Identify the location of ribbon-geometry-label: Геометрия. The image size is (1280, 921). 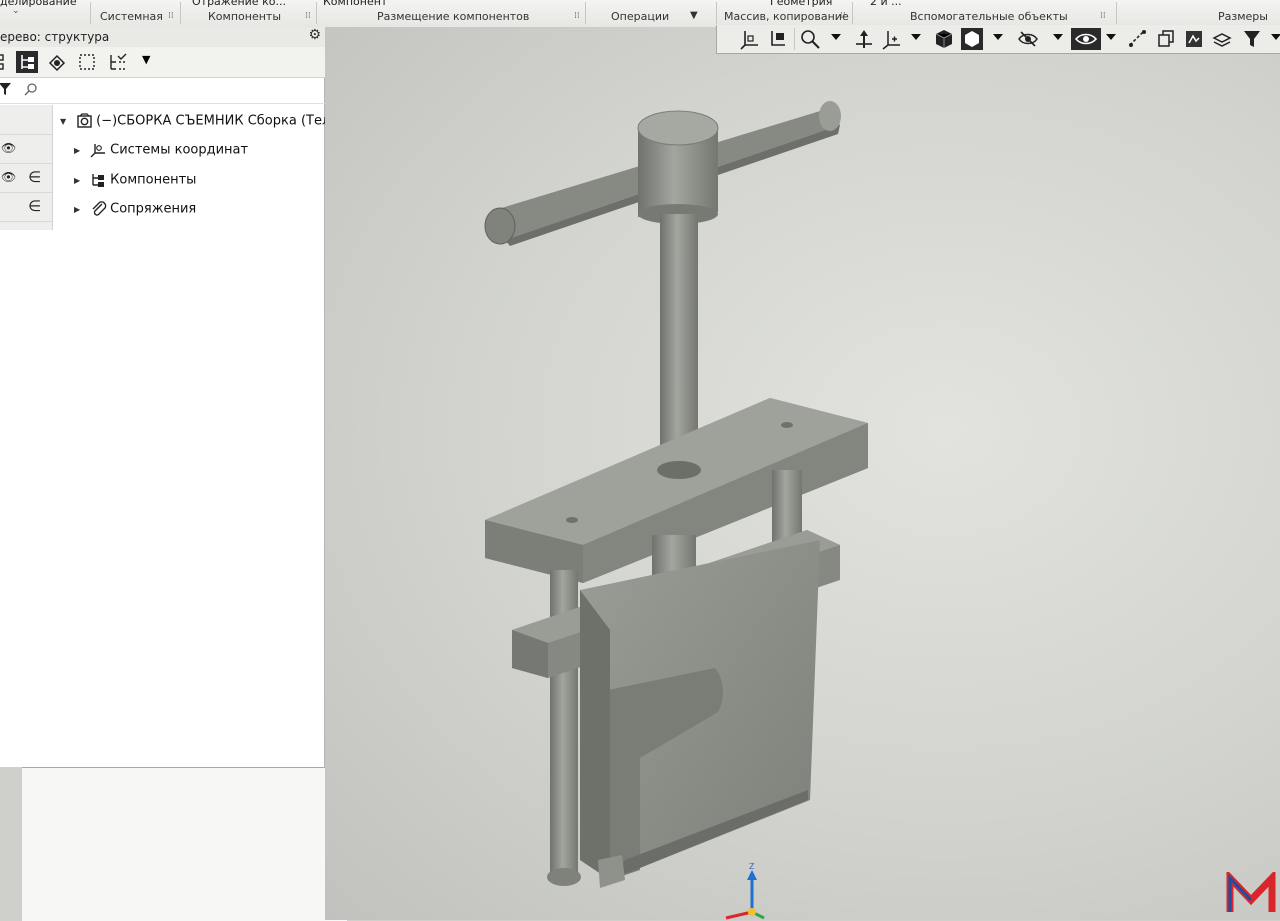
(801, 4).